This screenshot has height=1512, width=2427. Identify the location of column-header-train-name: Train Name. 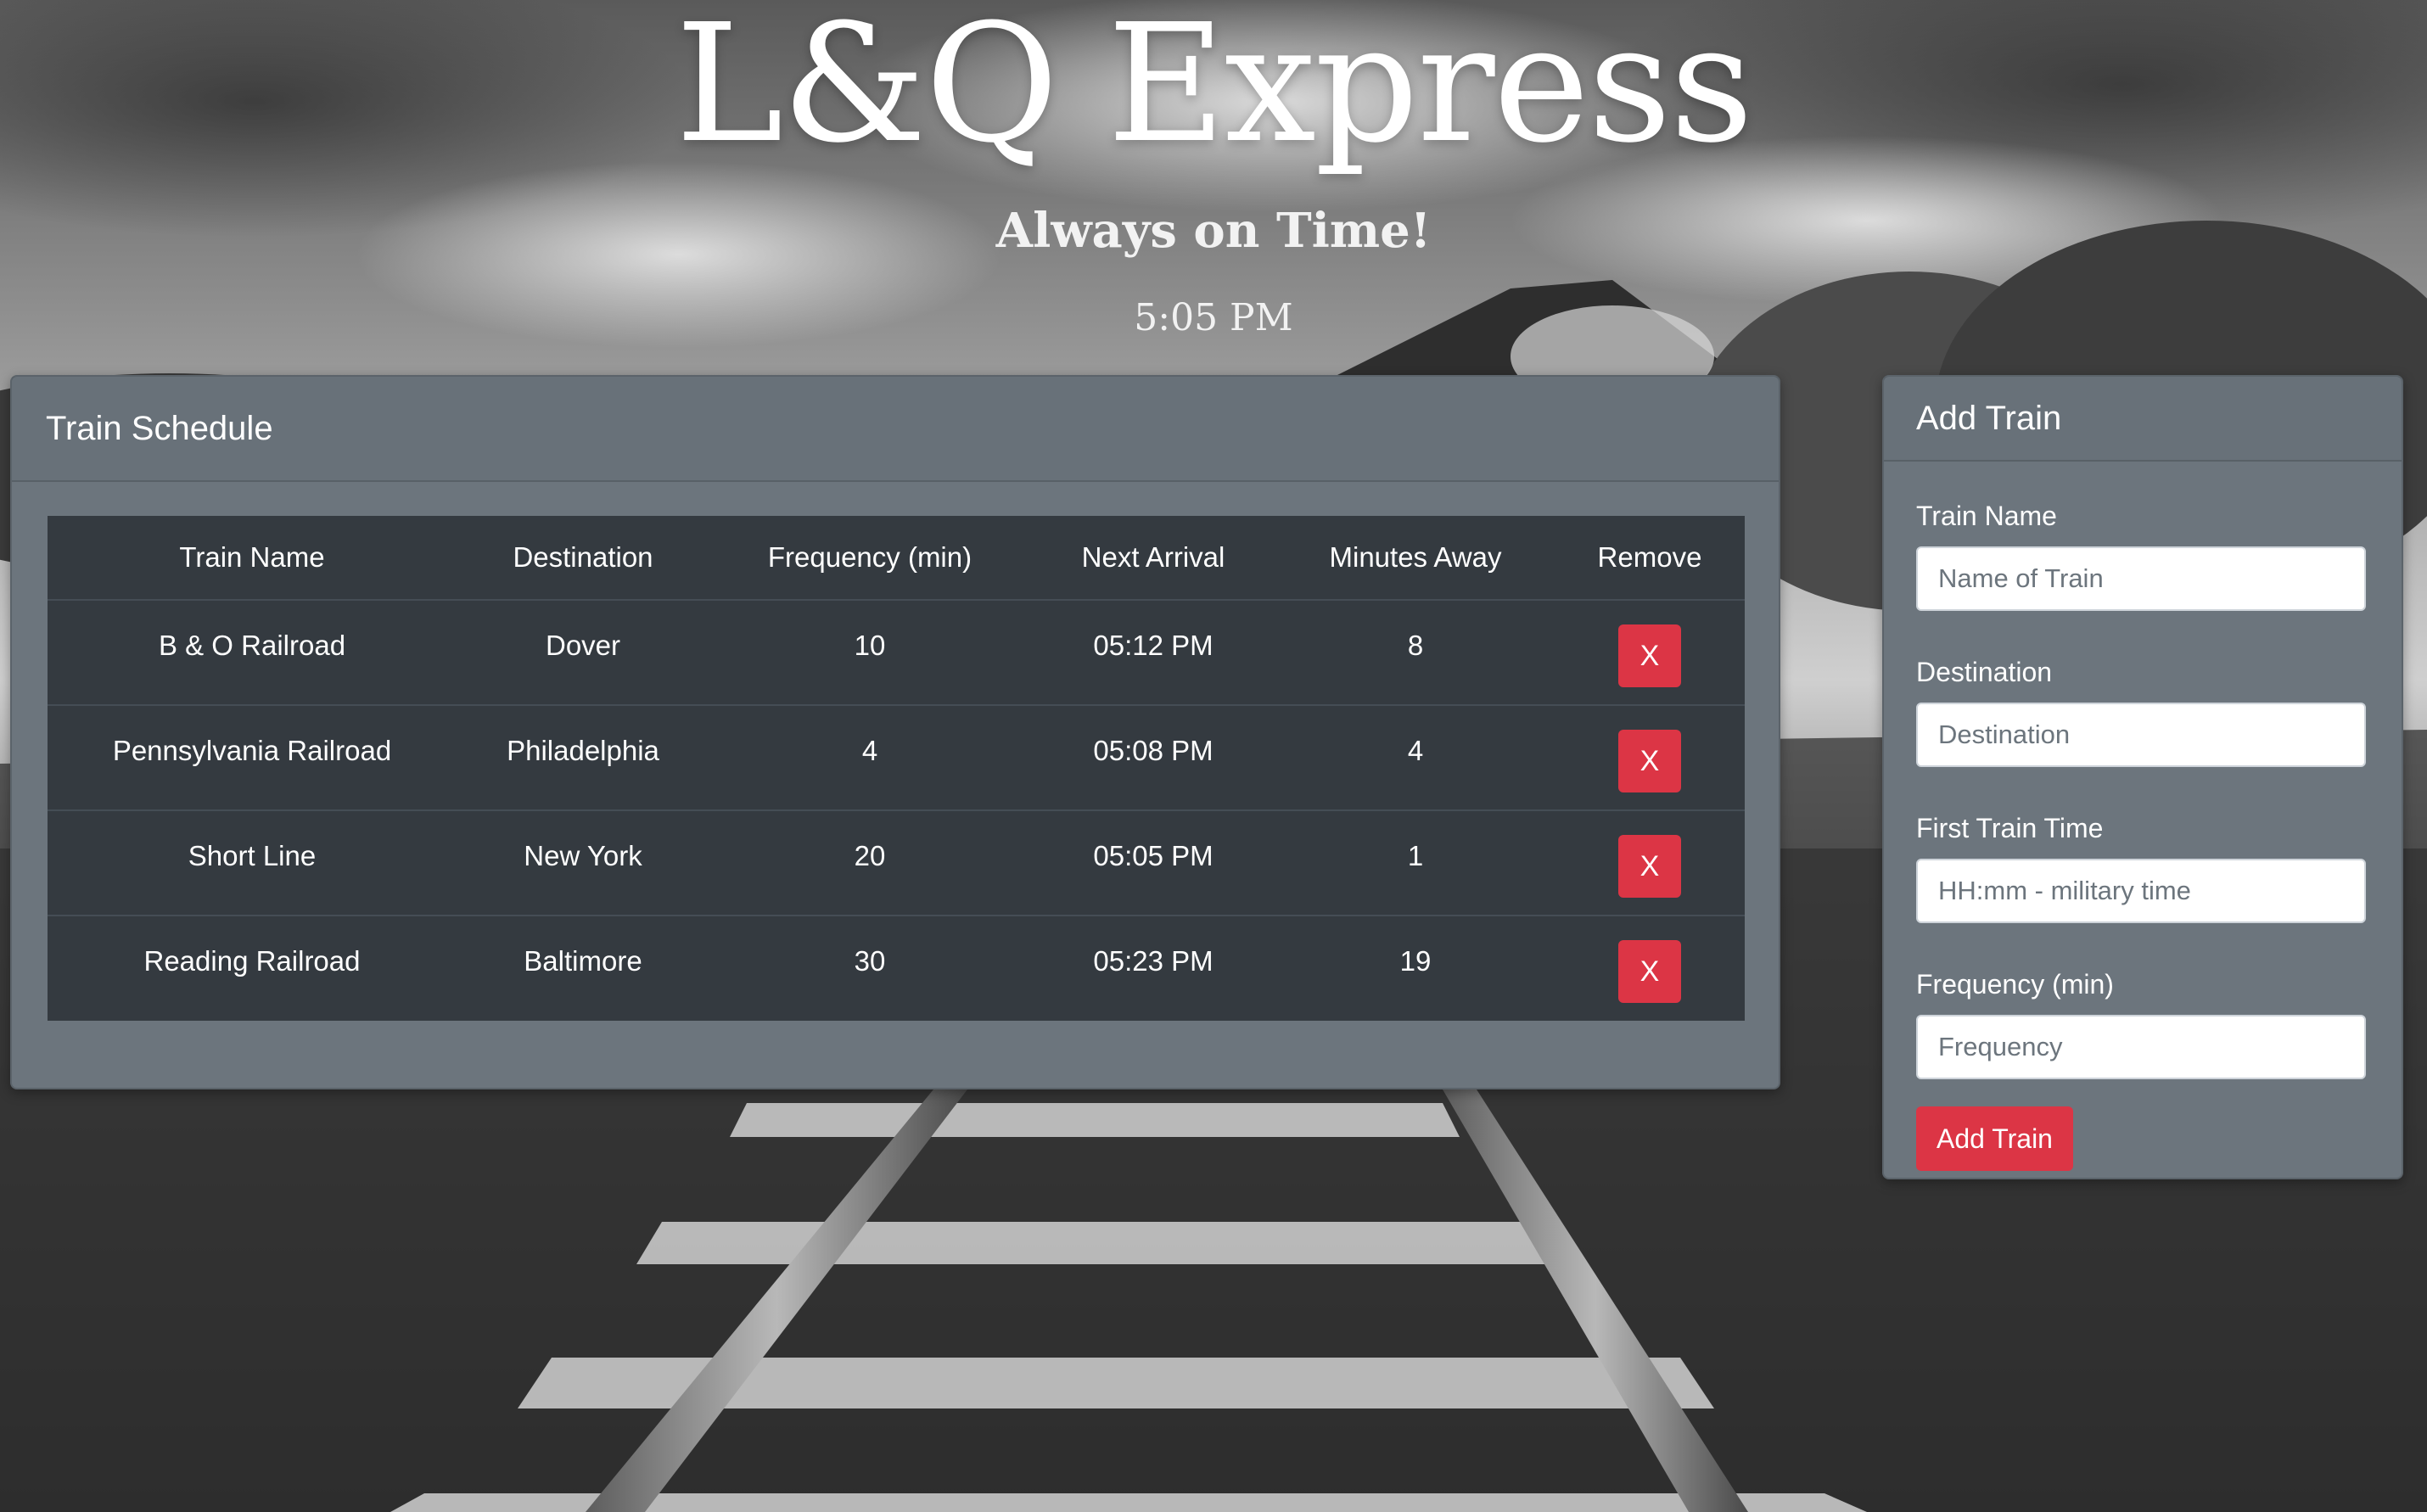
(252, 558).